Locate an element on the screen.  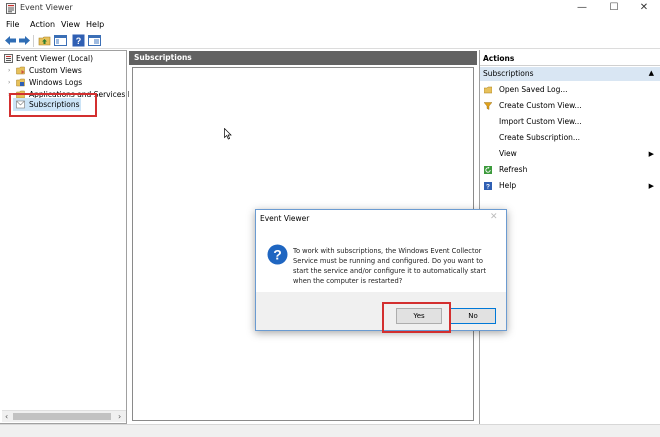
refresh-icon is located at coordinates (488, 170).